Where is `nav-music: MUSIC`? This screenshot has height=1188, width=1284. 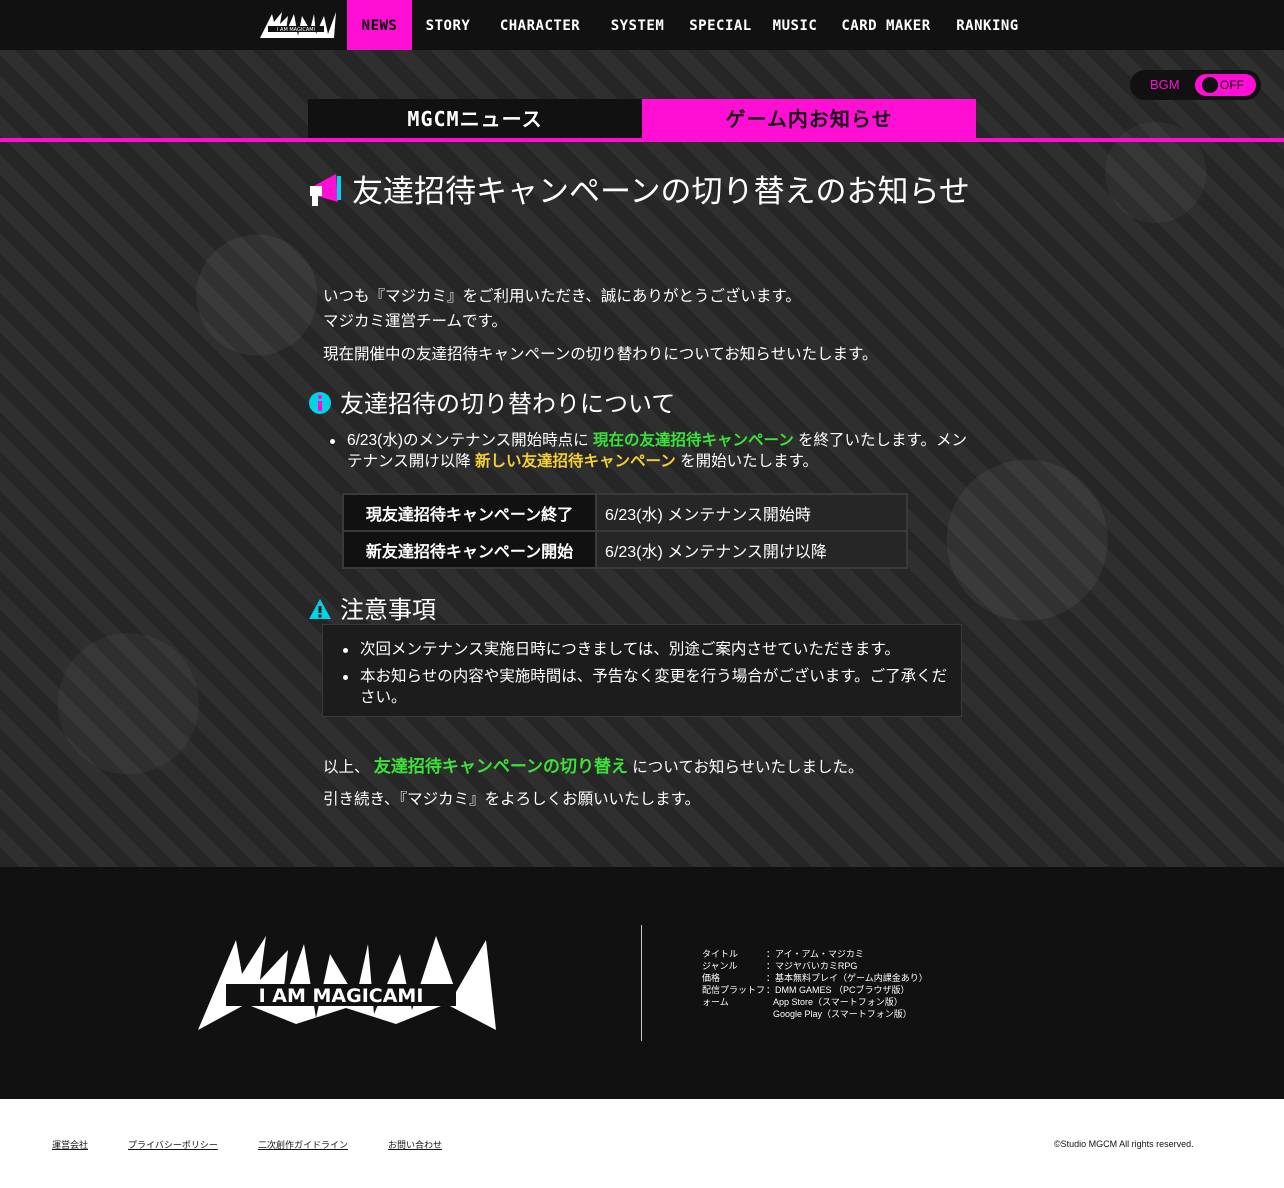
nav-music: MUSIC is located at coordinates (795, 25).